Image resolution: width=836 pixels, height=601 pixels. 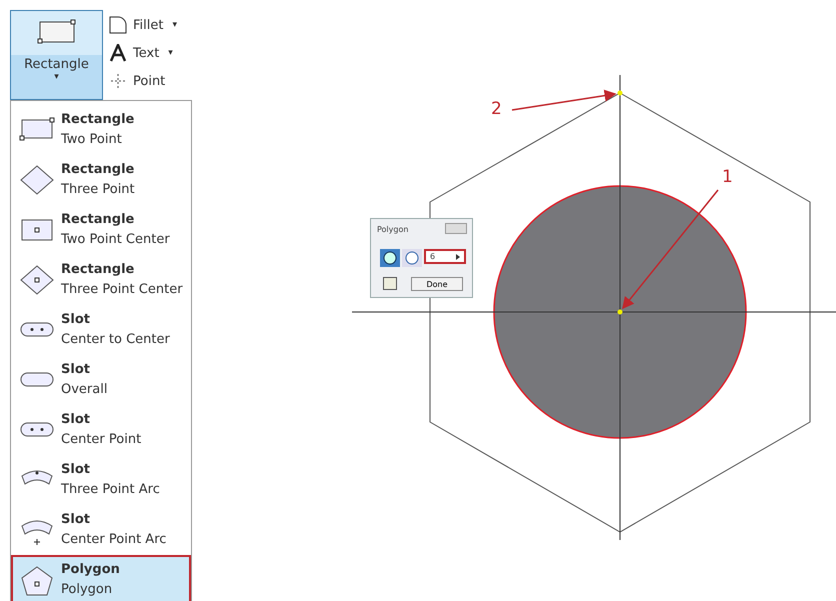 What do you see at coordinates (101, 280) in the screenshot?
I see `menu-item: Rectangle Three Point Center` at bounding box center [101, 280].